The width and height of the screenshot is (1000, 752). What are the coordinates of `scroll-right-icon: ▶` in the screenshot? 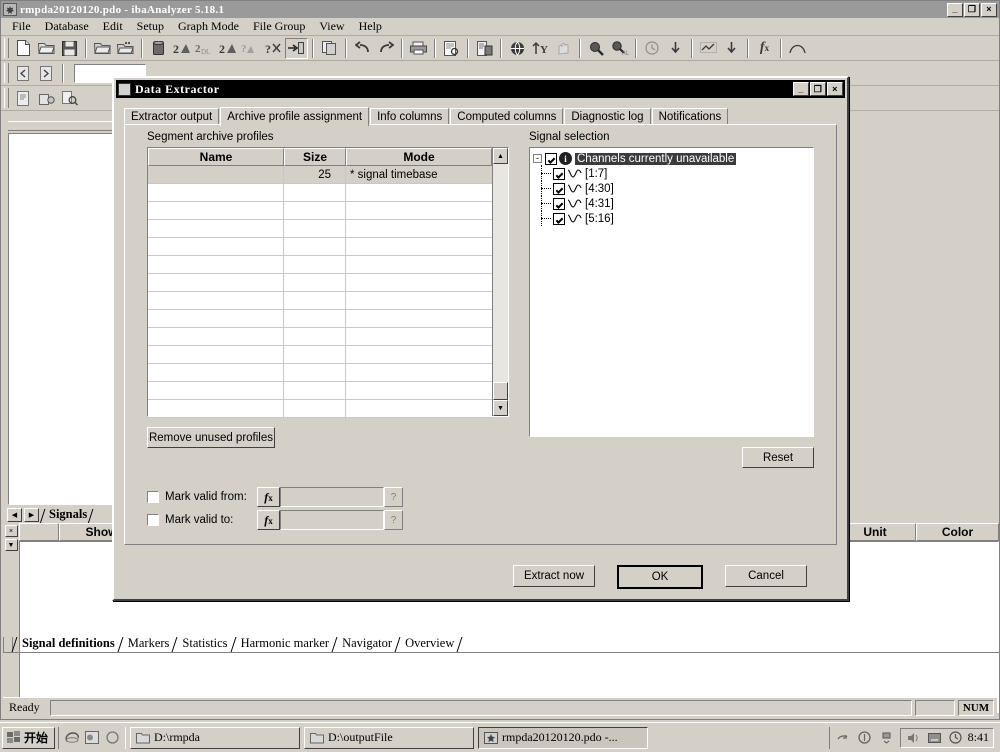 It's located at (31, 514).